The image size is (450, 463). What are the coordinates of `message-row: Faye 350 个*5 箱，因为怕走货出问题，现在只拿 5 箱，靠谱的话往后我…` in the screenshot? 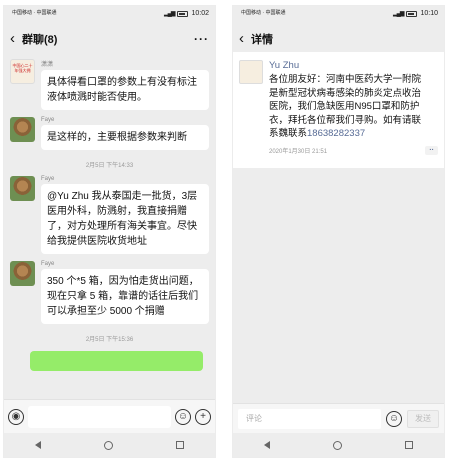 It's located at (109, 292).